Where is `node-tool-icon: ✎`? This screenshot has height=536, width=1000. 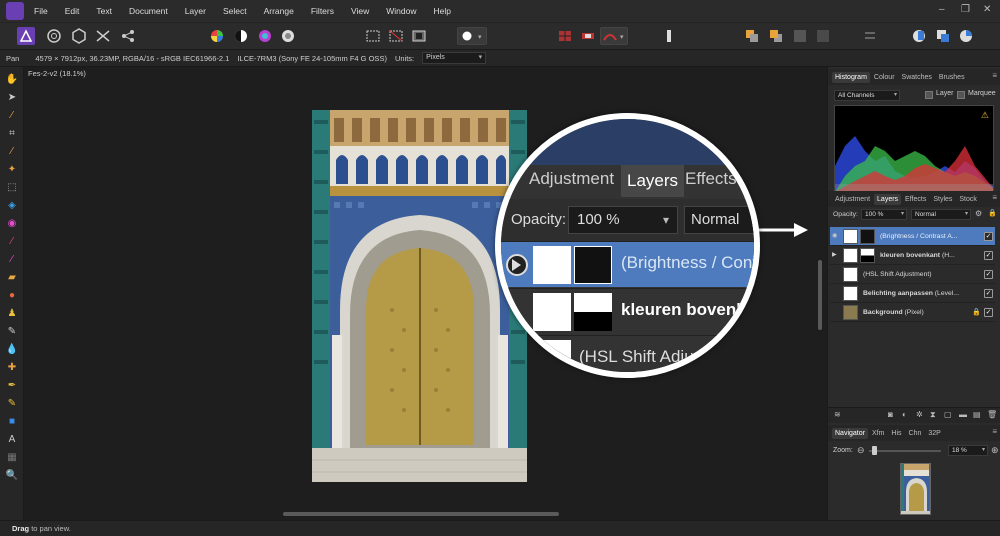
node-tool-icon: ✎ is located at coordinates (12, 404).